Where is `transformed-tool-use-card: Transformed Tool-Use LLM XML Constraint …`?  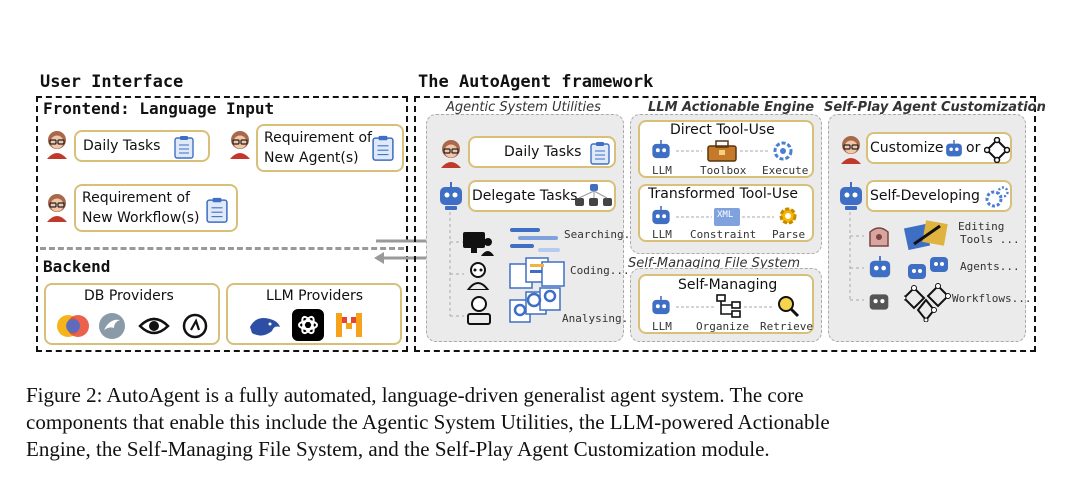
transformed-tool-use-card: Transformed Tool-Use LLM XML Constraint … is located at coordinates (726, 213).